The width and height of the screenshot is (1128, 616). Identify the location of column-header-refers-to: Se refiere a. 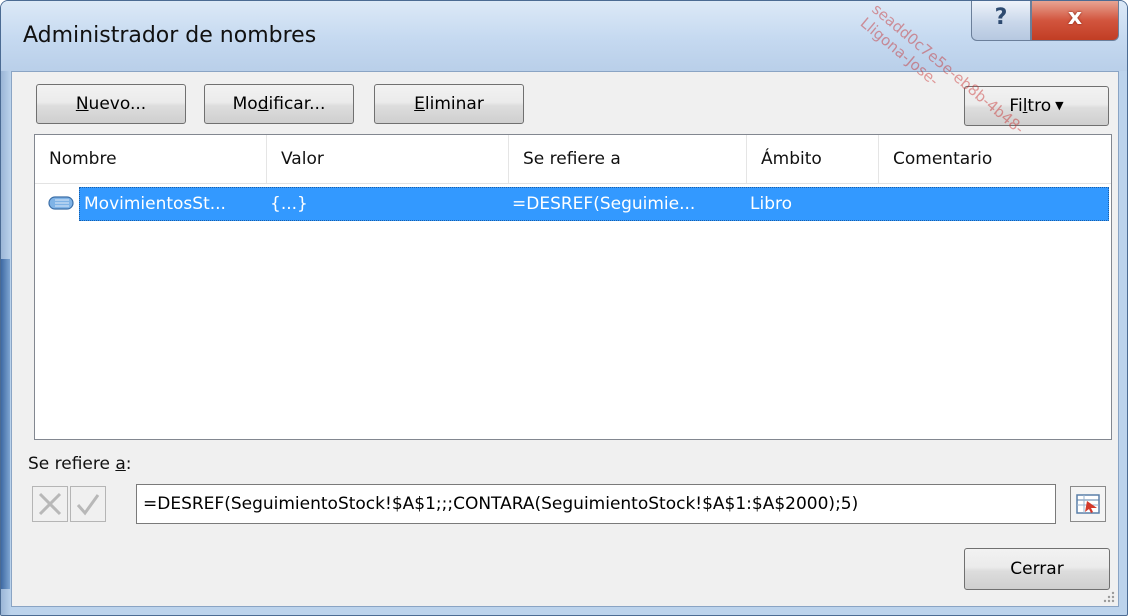
(628, 159).